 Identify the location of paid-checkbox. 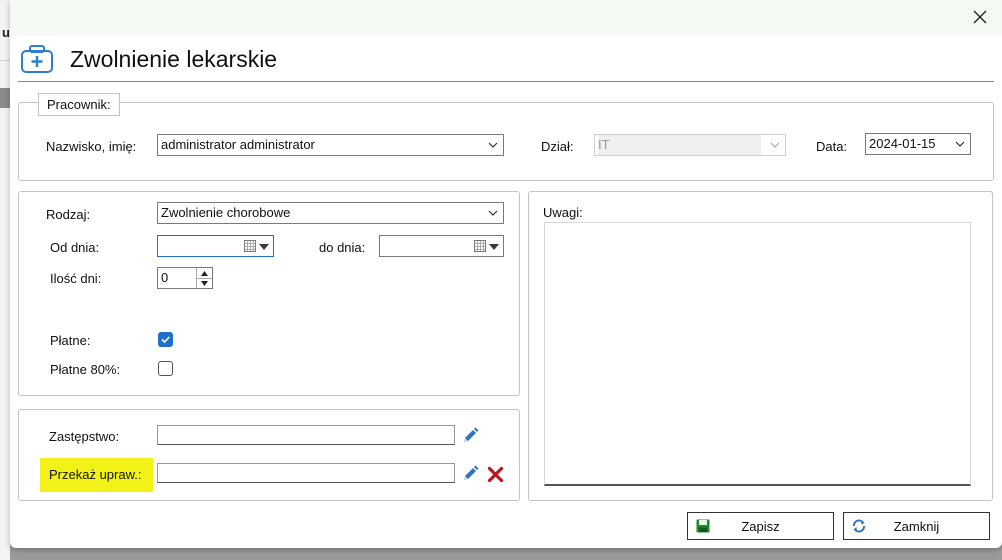
(165, 339).